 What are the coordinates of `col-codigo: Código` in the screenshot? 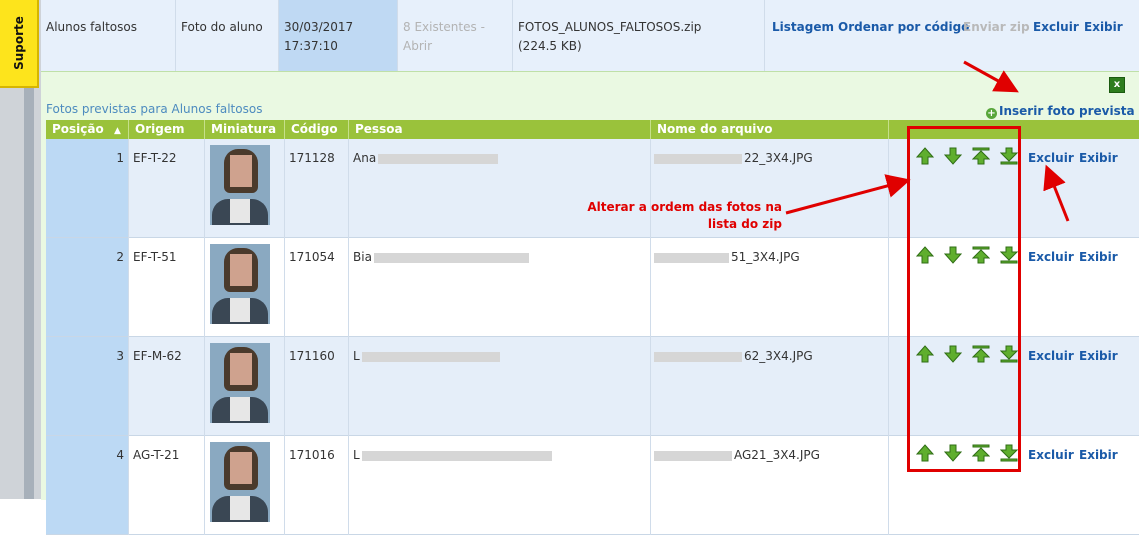 It's located at (316, 129).